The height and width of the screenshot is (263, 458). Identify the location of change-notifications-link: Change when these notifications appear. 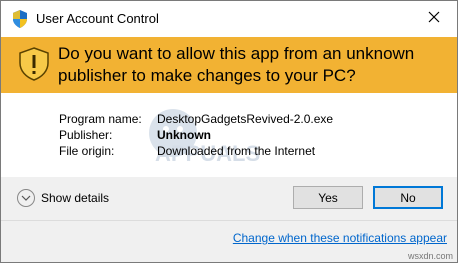
(340, 238).